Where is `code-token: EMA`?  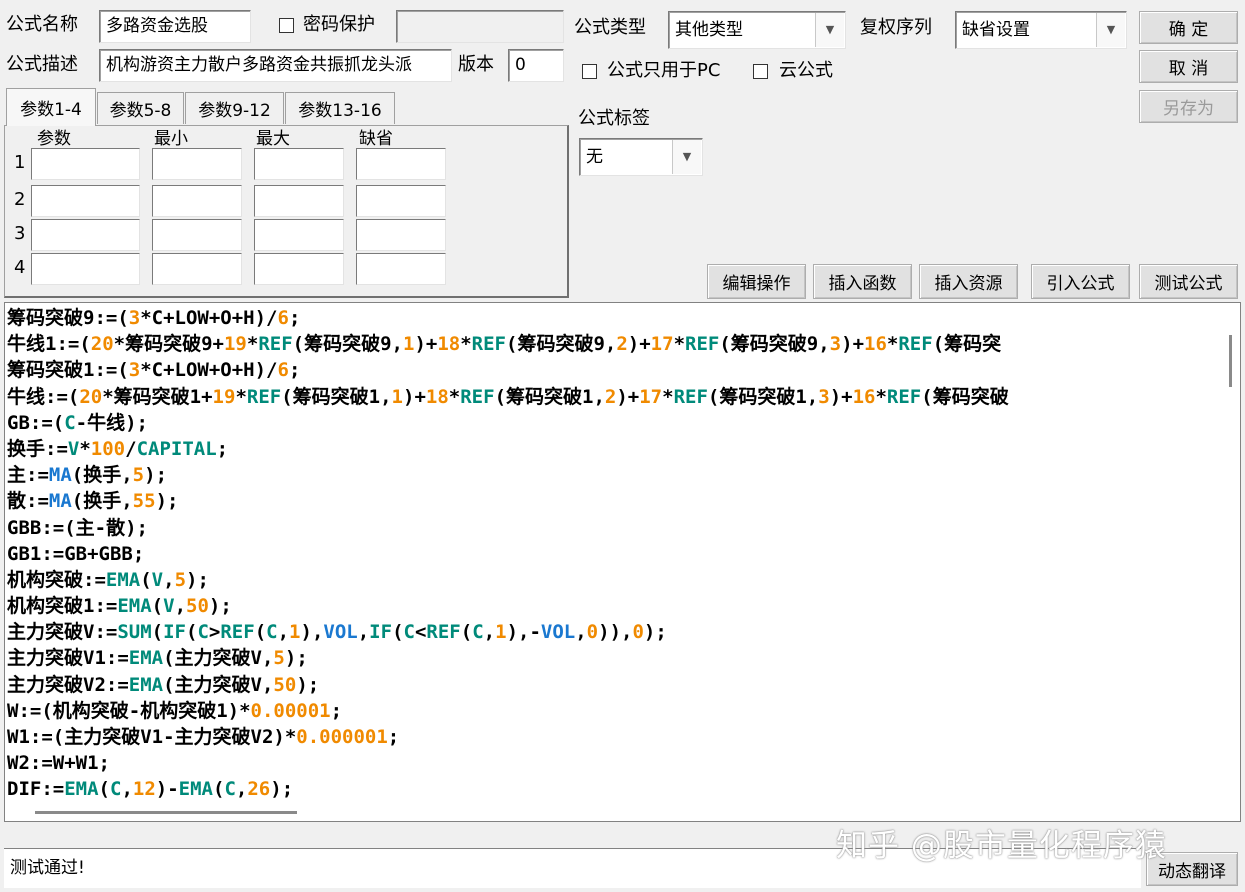
code-token: EMA is located at coordinates (81, 789).